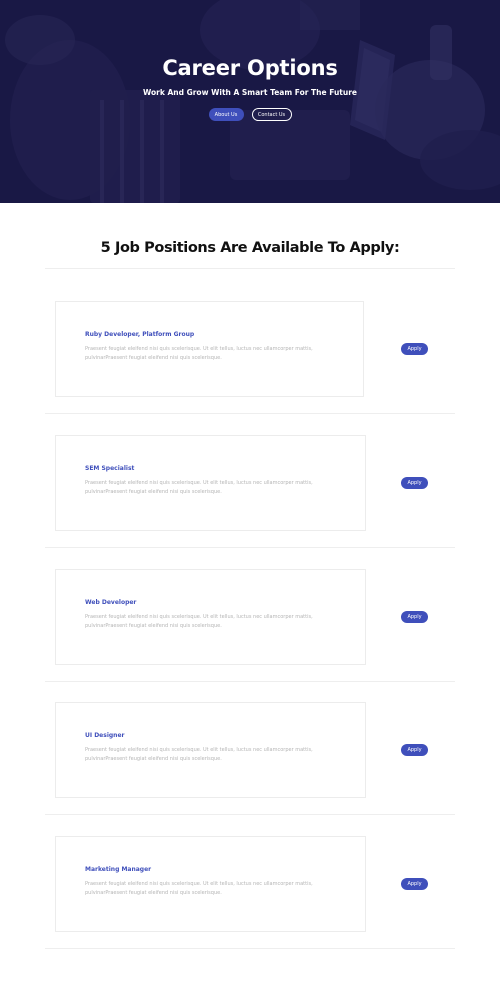 The height and width of the screenshot is (988, 500). Describe the element at coordinates (271, 114) in the screenshot. I see `contact-us-button: Contact Us` at that location.